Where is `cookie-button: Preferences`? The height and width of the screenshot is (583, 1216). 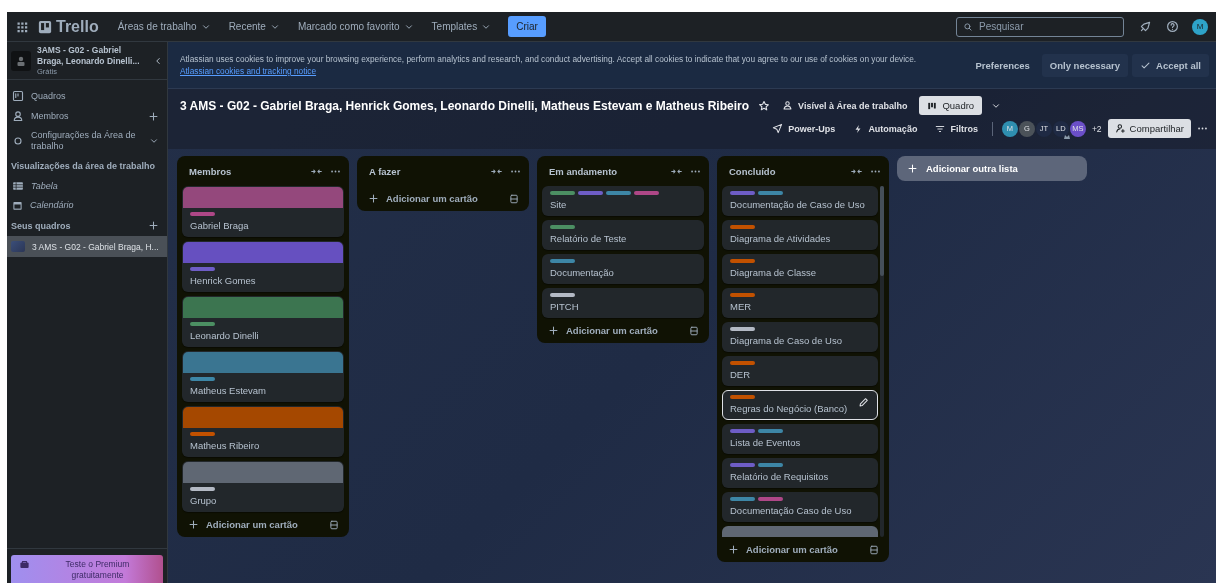
cookie-button: Preferences is located at coordinates (1002, 65).